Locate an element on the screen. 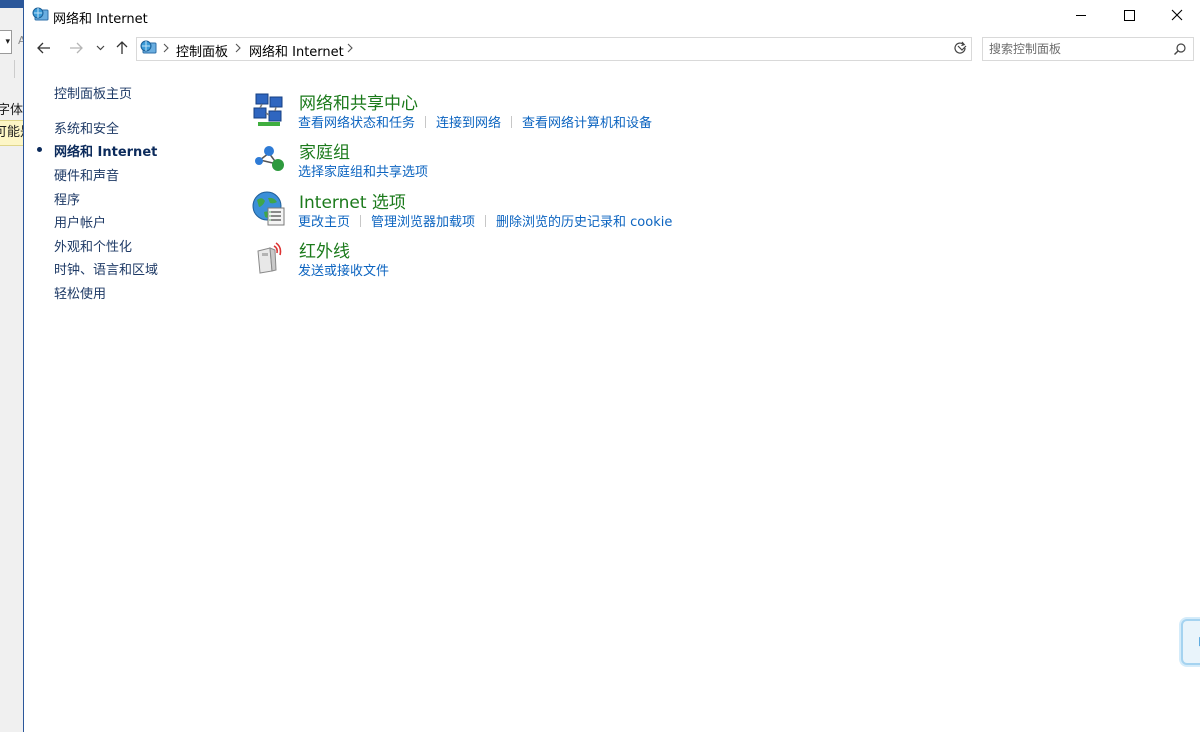 The image size is (1200, 732). sidebar-item-hardware-sound: 硬件和声音 is located at coordinates (86, 174).